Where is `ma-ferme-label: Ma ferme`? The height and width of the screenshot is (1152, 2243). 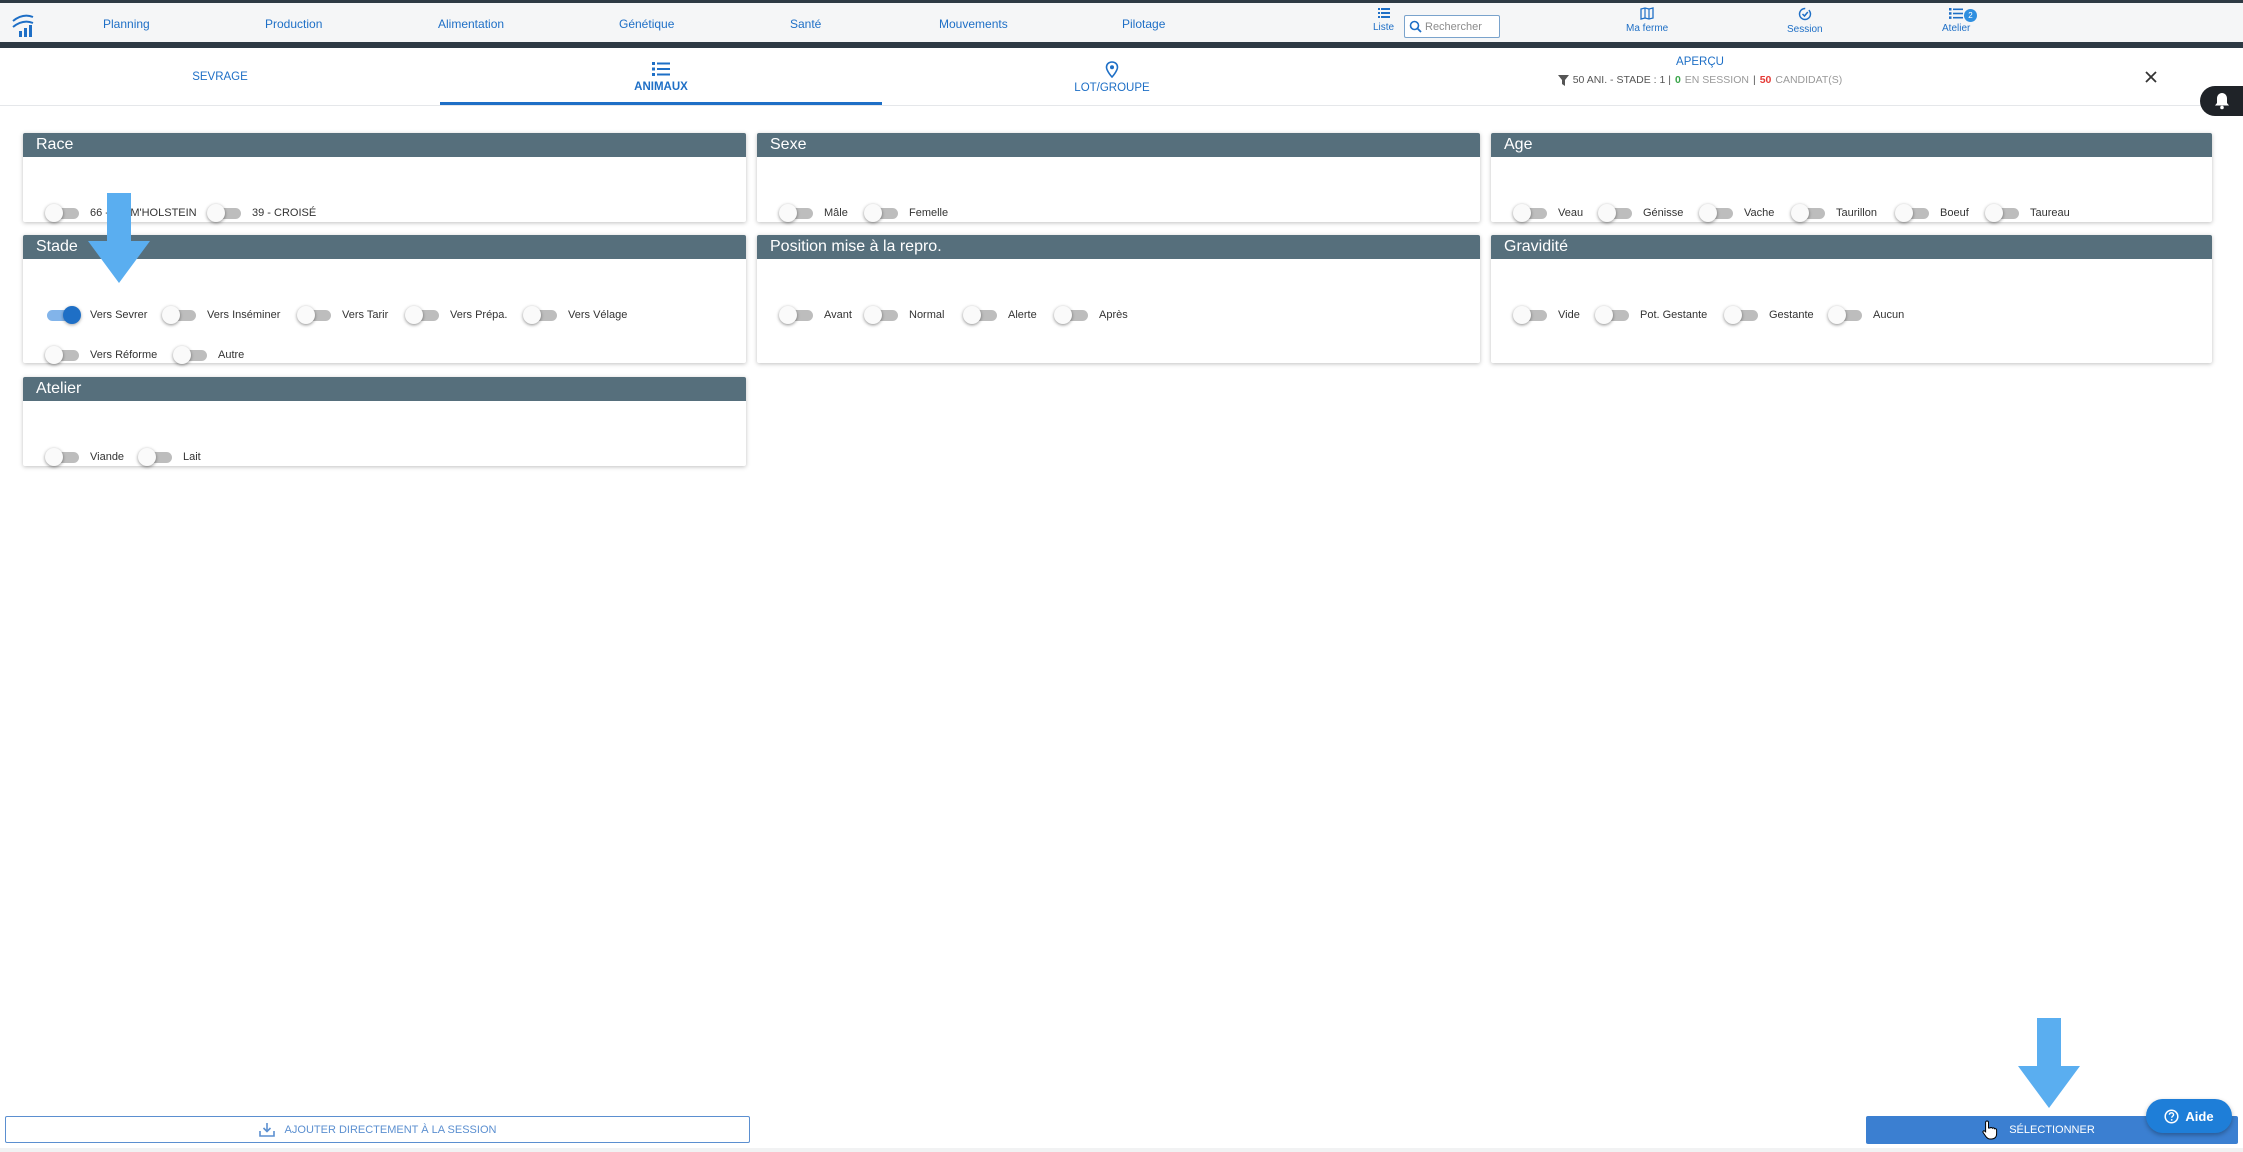 ma-ferme-label: Ma ferme is located at coordinates (1647, 28).